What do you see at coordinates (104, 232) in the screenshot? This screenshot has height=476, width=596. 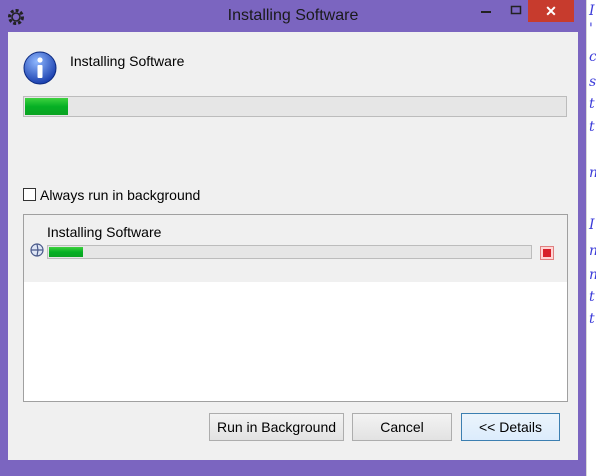 I see `job-label: Installing Software` at bounding box center [104, 232].